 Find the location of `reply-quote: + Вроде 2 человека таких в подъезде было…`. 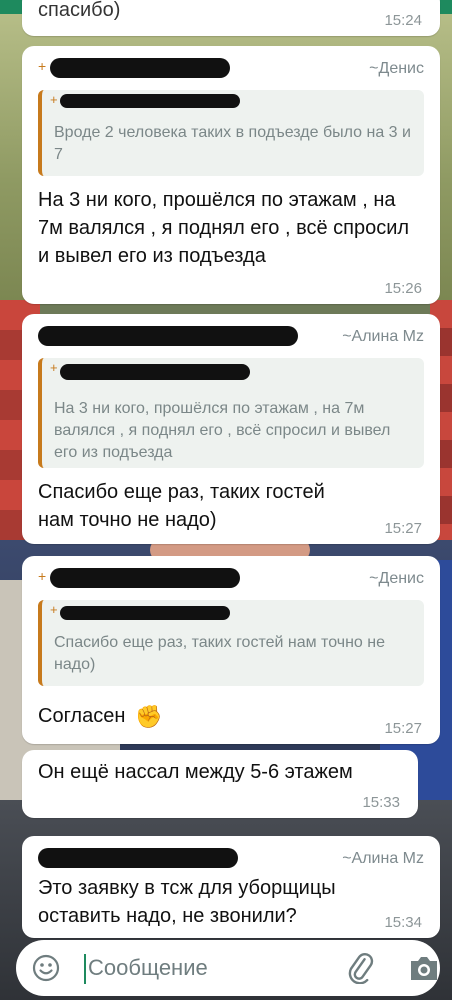

reply-quote: + Вроде 2 человека таких в подъезде было… is located at coordinates (231, 133).